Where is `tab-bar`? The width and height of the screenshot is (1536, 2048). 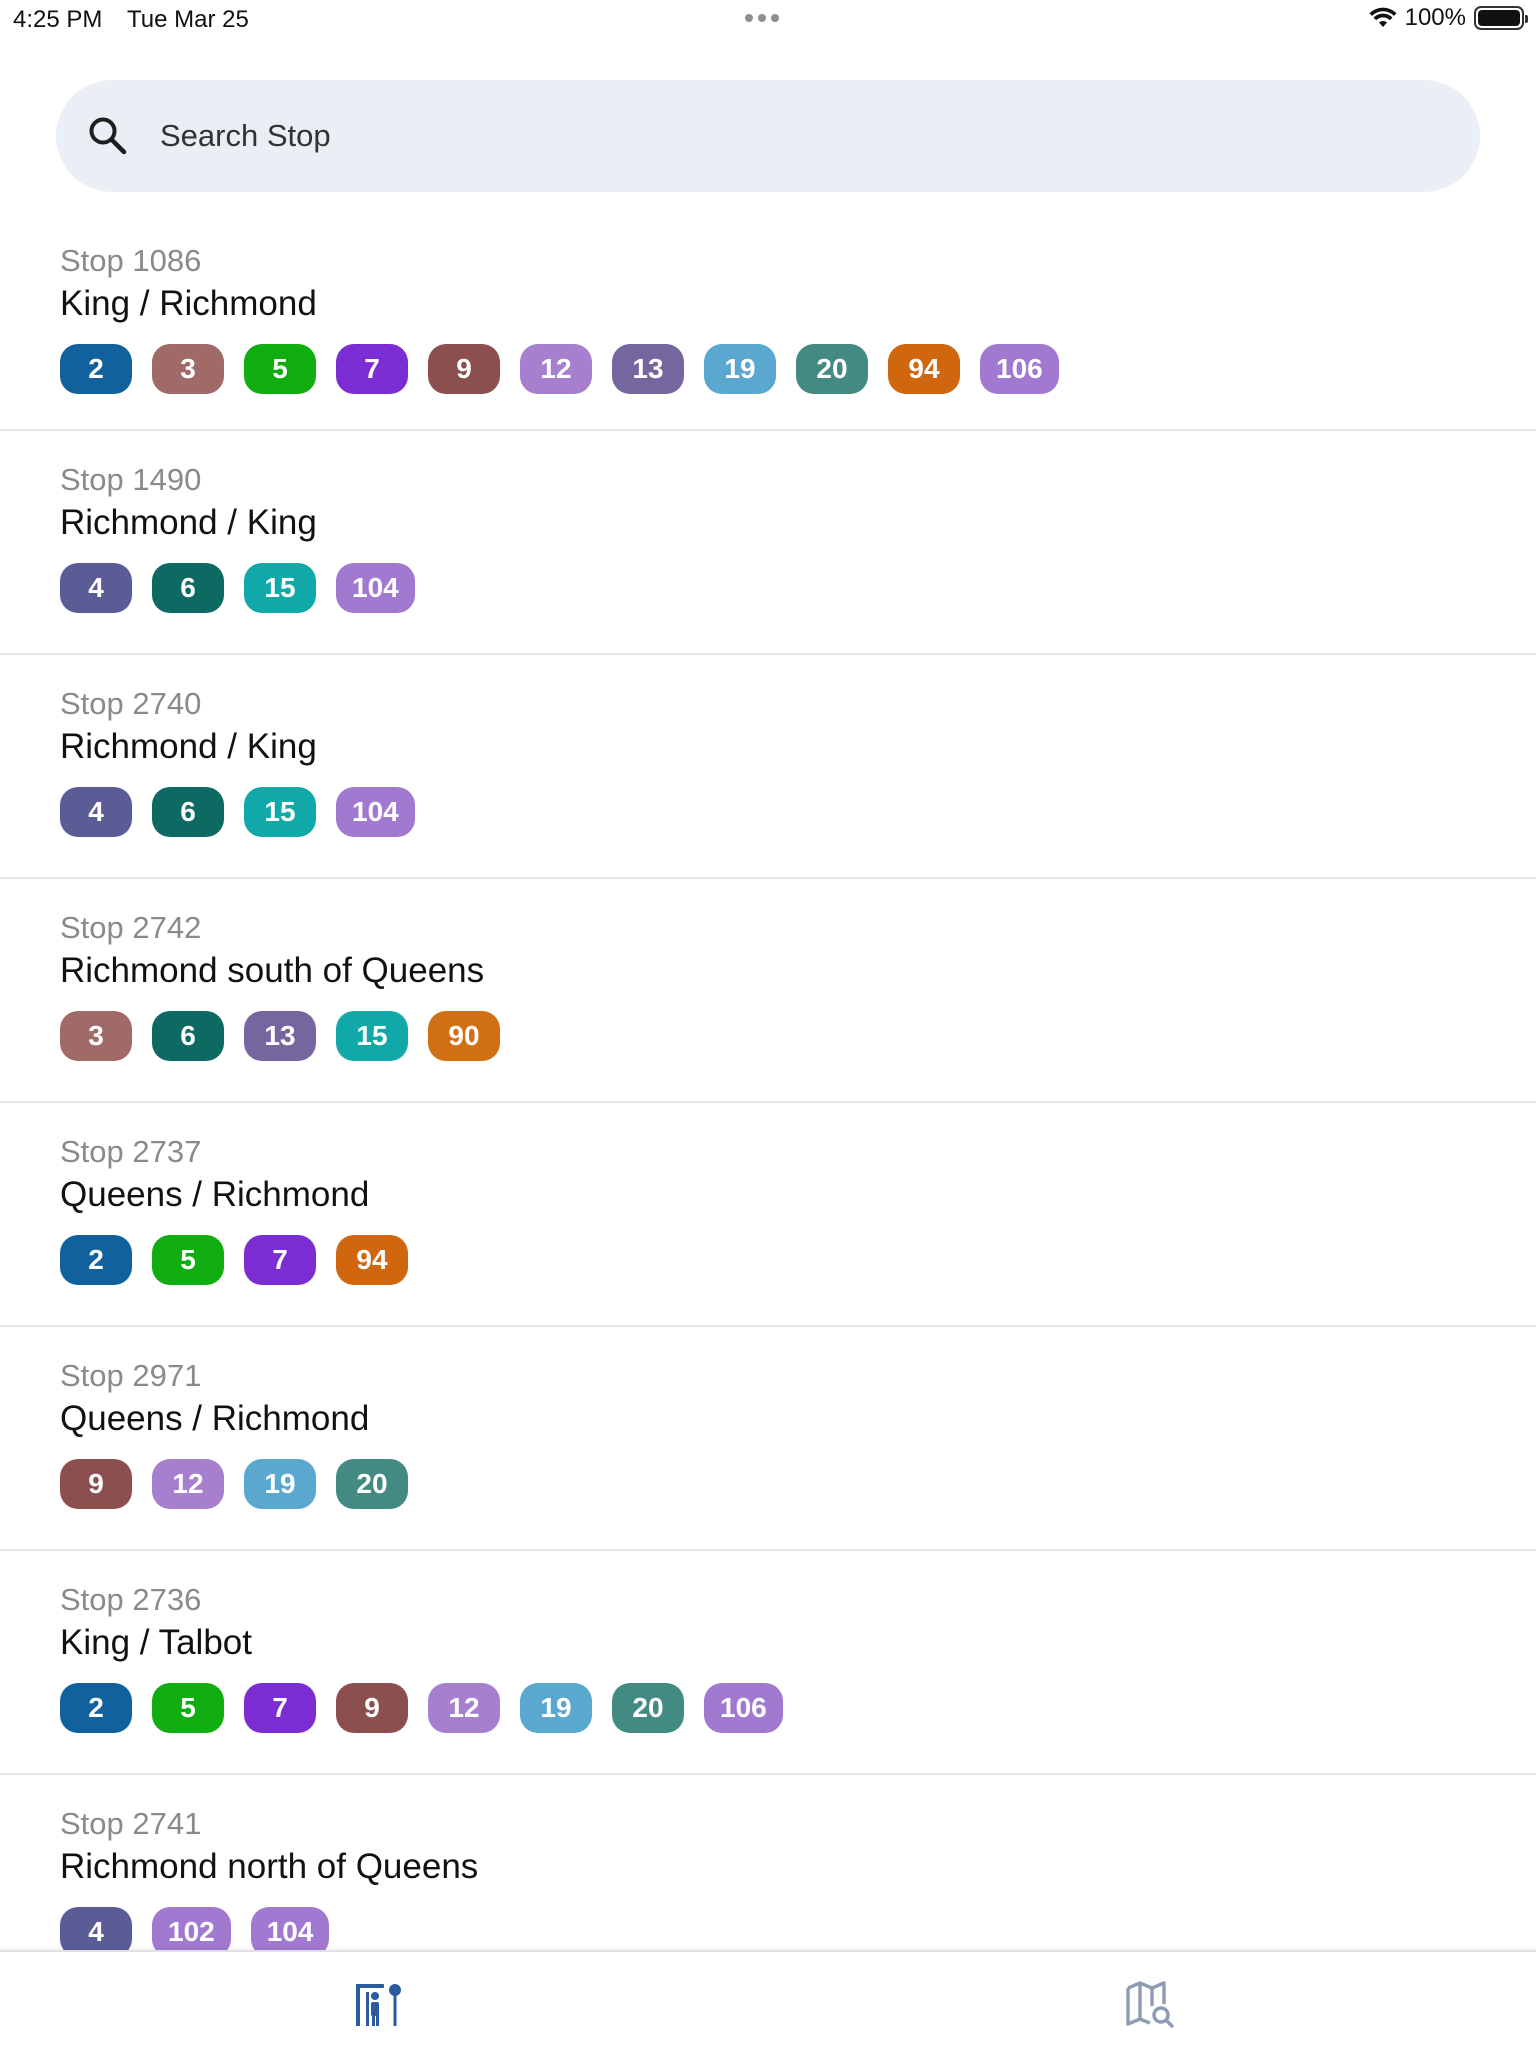 tab-bar is located at coordinates (768, 1999).